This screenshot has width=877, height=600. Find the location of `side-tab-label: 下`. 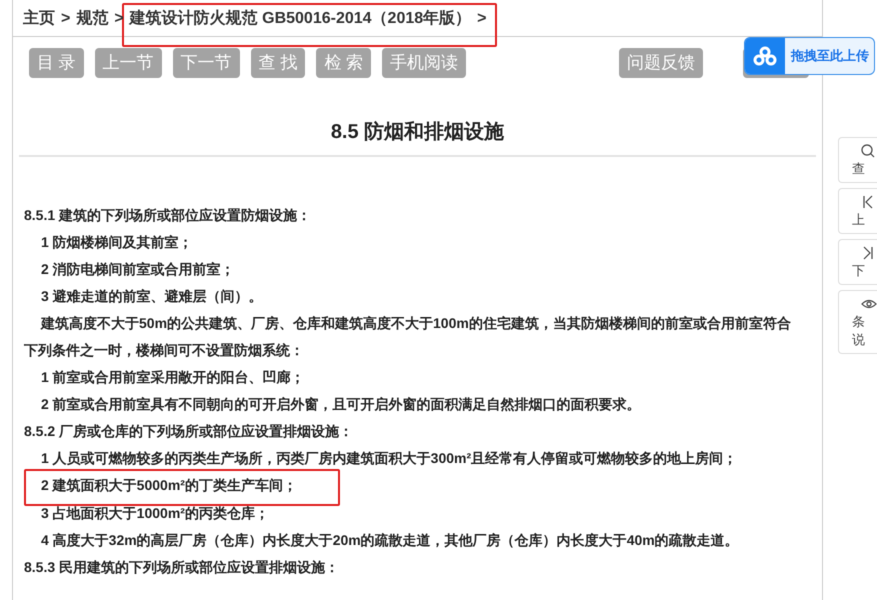

side-tab-label: 下 is located at coordinates (859, 271).